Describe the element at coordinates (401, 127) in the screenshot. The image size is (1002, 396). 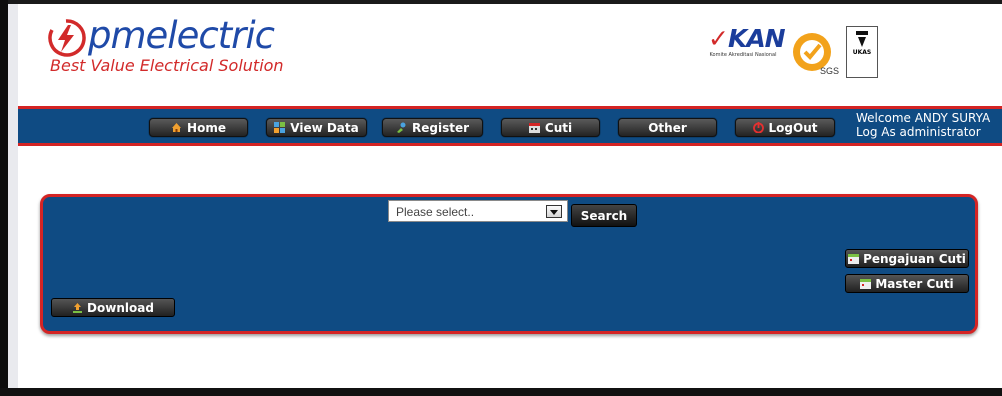
I see `register-icon` at that location.